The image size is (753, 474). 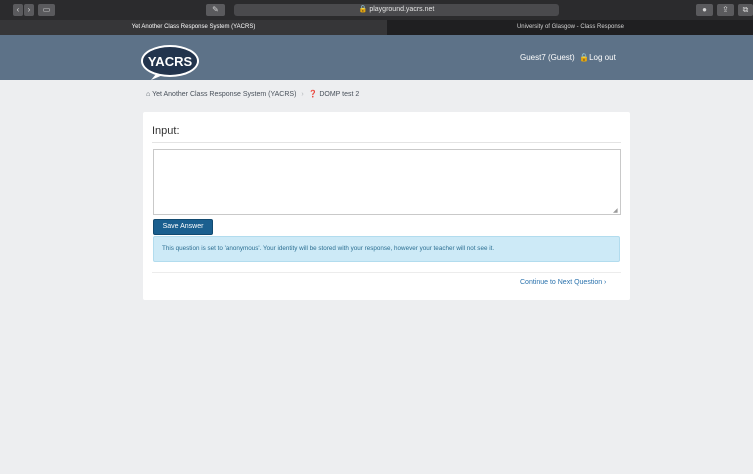 What do you see at coordinates (18, 10) in the screenshot?
I see `back-button: ‹` at bounding box center [18, 10].